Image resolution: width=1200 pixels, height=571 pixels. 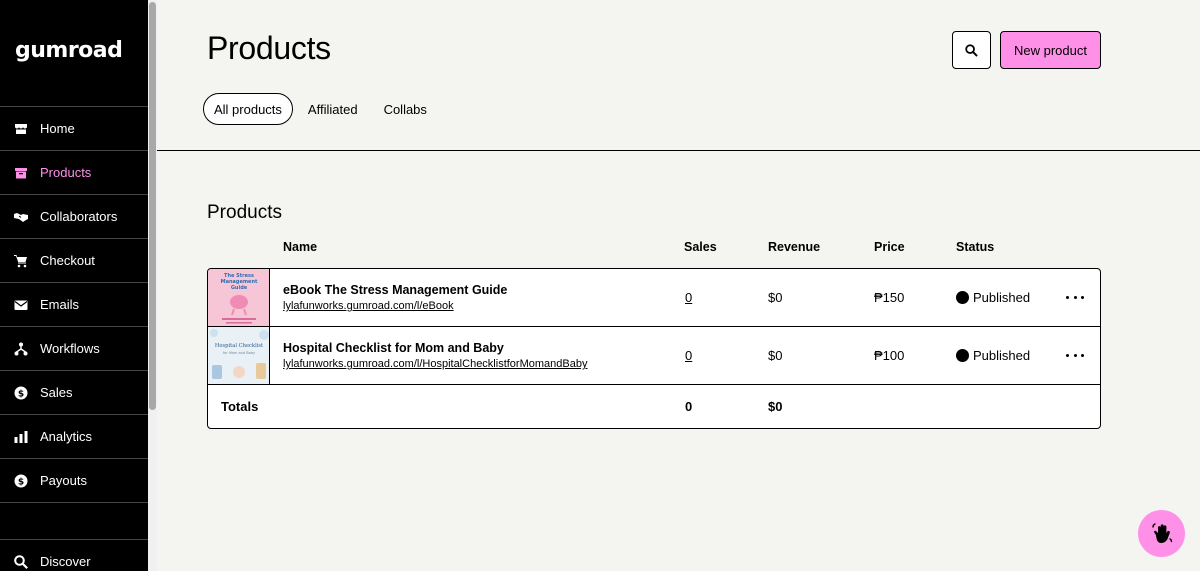 I want to click on product-thumbnail: The Stress Management Guide, so click(x=239, y=297).